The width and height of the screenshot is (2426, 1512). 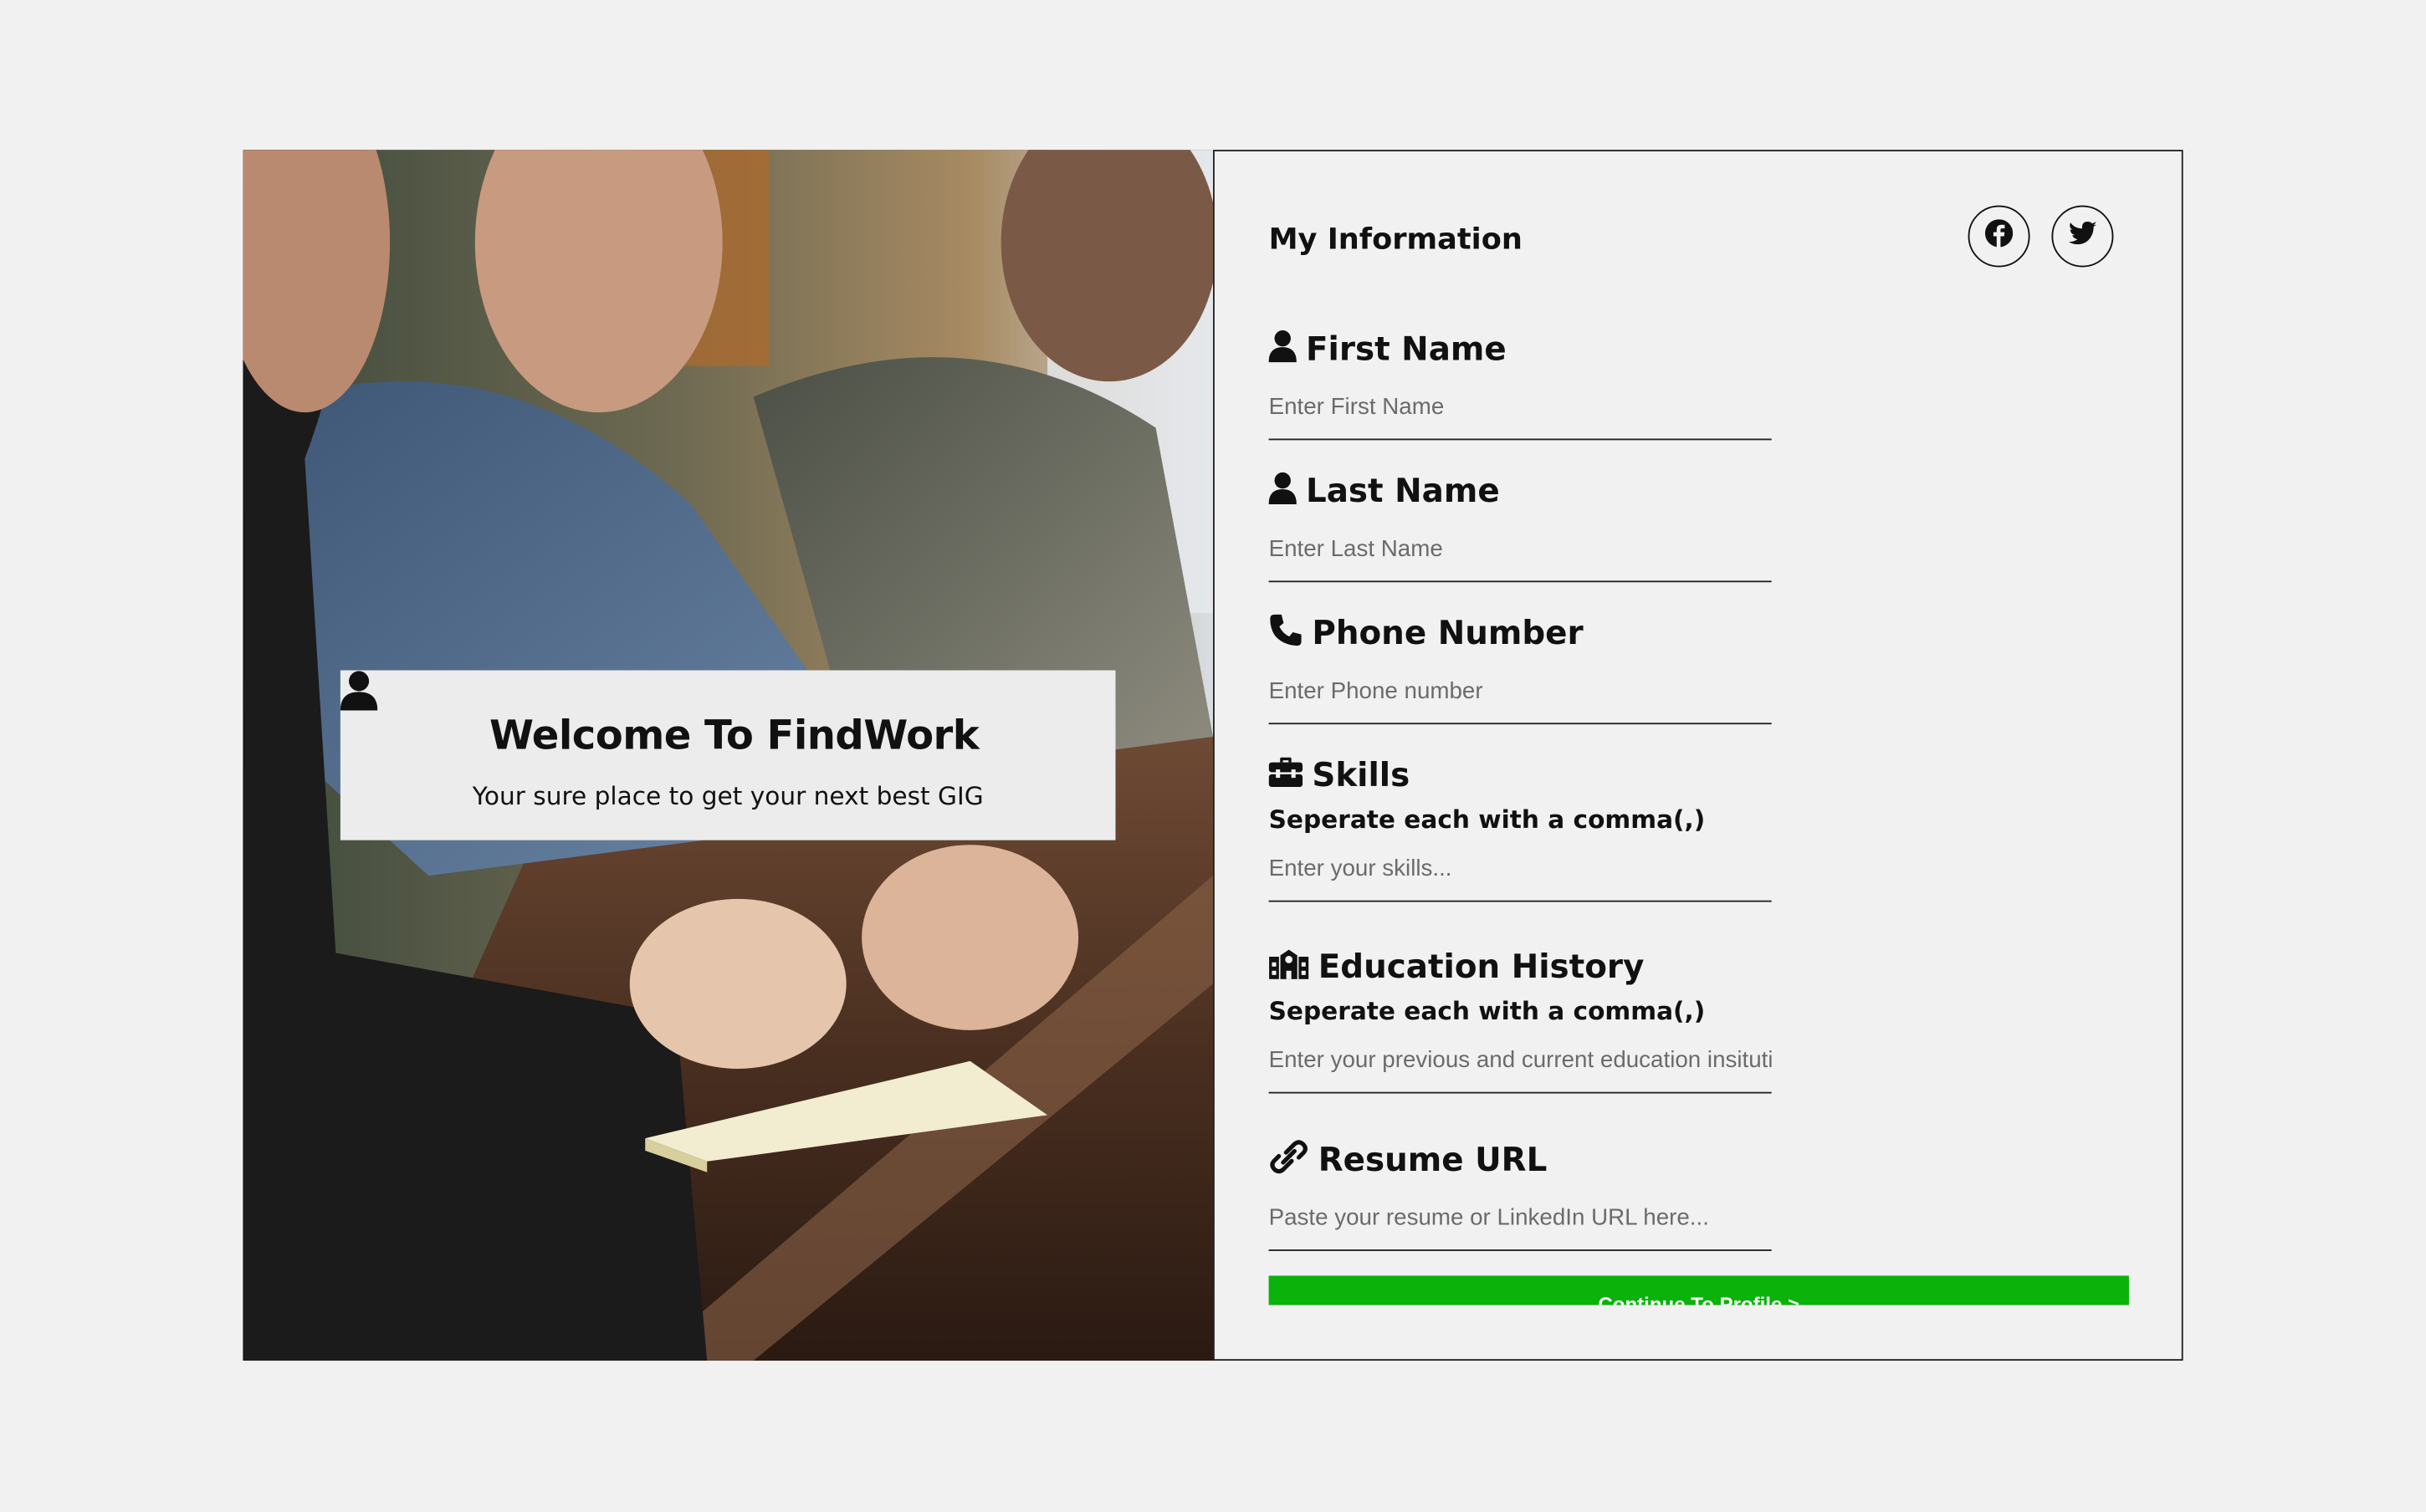 I want to click on last-name-label: Last Name, so click(x=1520, y=491).